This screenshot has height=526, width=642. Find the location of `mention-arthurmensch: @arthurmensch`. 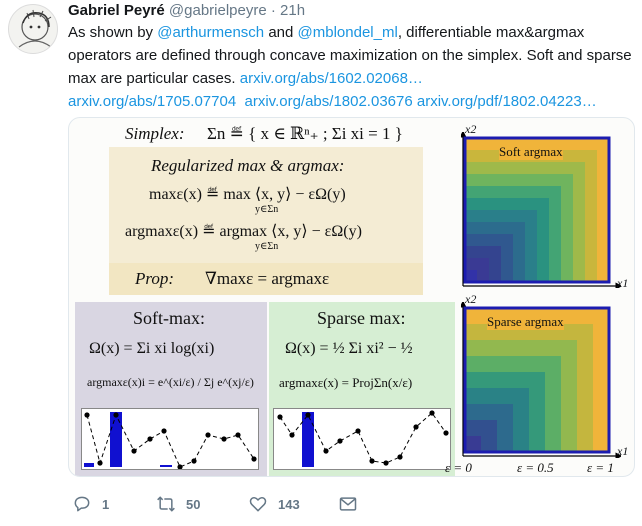

mention-arthurmensch: @arthurmensch is located at coordinates (210, 32).